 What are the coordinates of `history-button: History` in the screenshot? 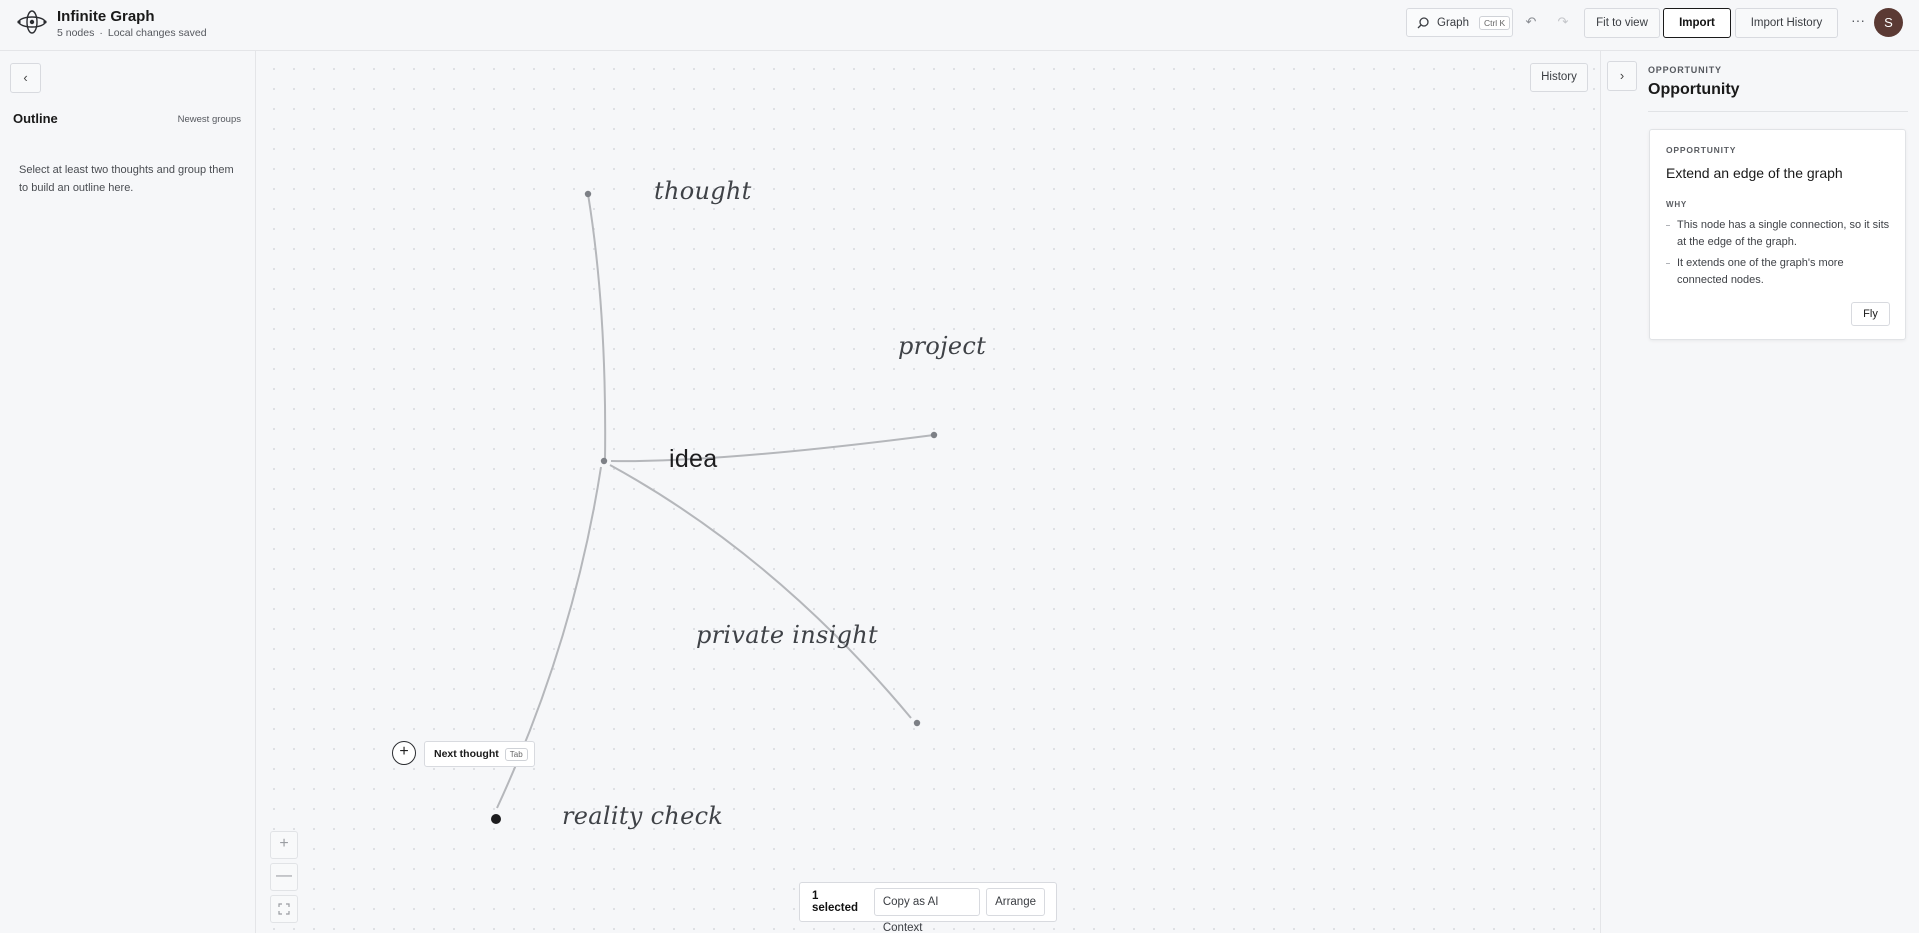 It's located at (1559, 77).